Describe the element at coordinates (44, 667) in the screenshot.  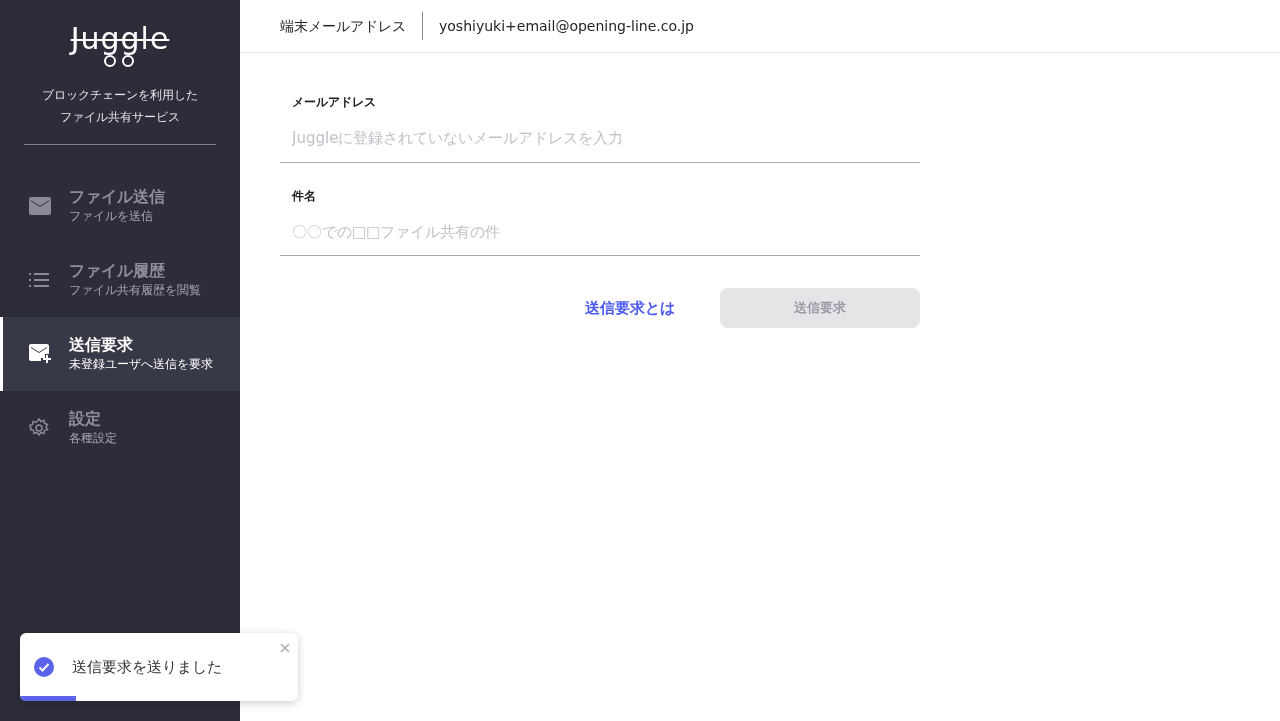
I see `check-icon` at that location.